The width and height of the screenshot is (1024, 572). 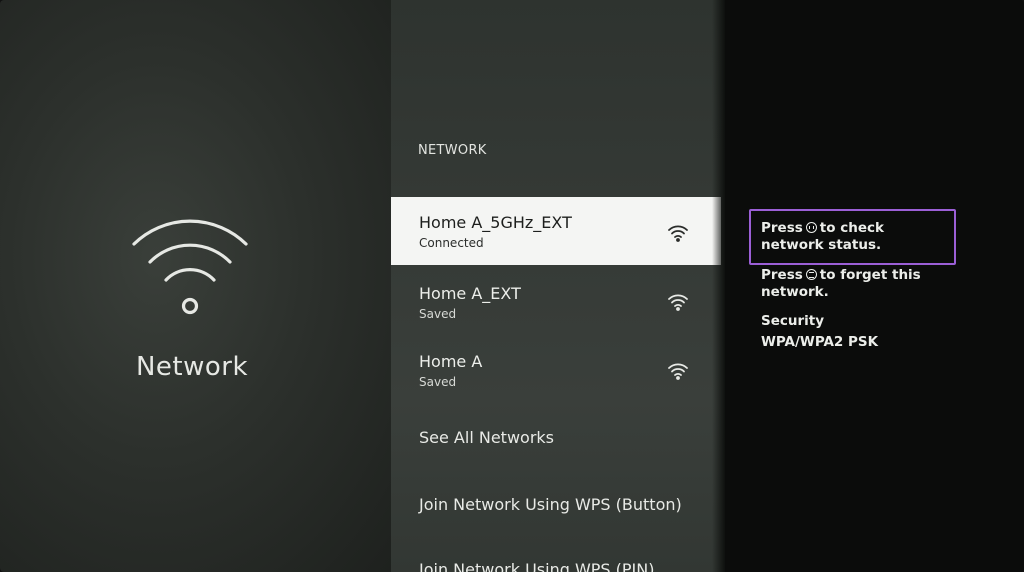 What do you see at coordinates (718, 286) in the screenshot?
I see `panel-divider` at bounding box center [718, 286].